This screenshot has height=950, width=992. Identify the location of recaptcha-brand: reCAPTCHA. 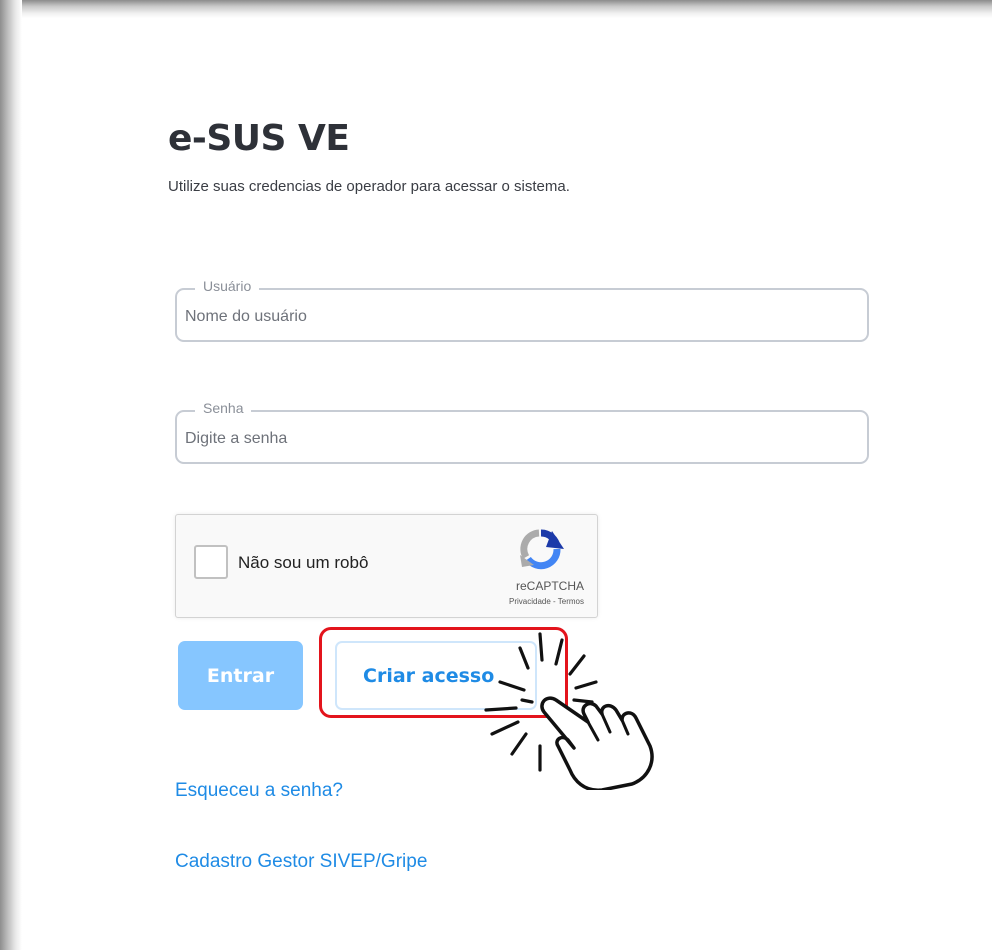
(549, 586).